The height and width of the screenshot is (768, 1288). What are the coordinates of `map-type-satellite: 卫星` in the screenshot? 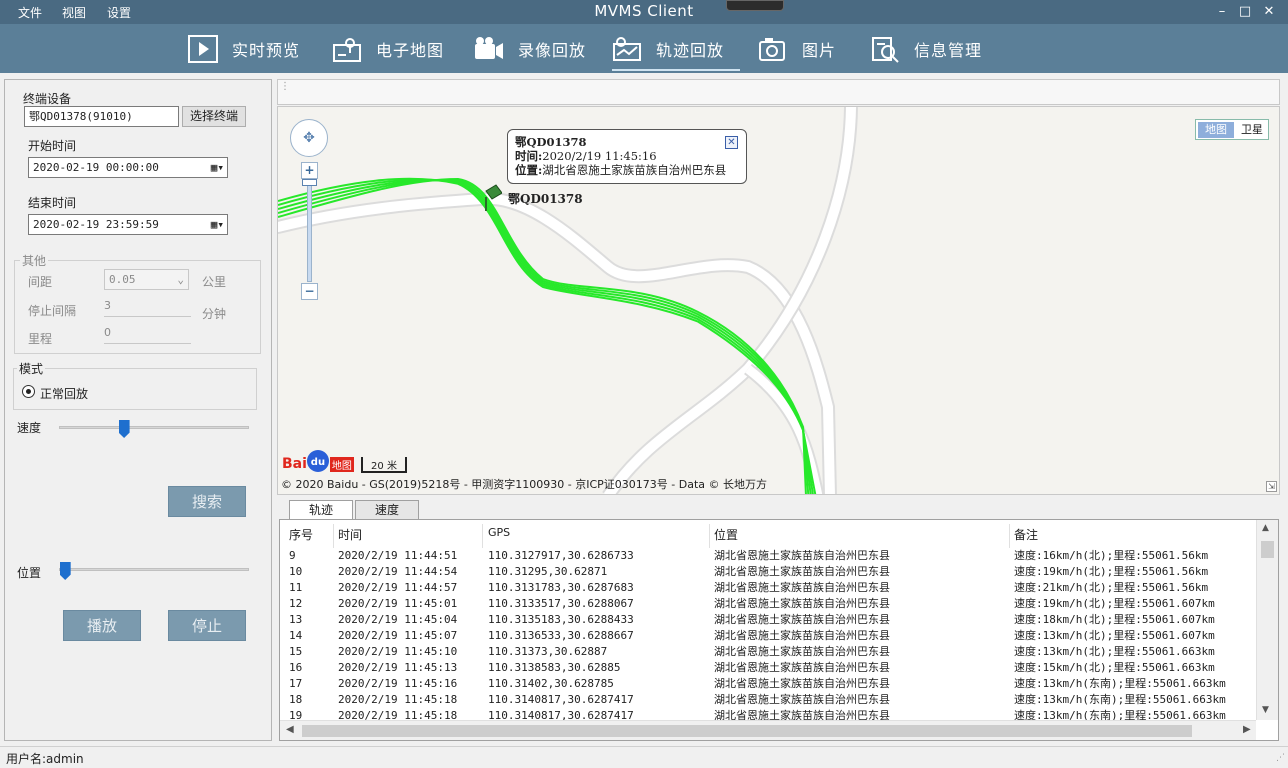 It's located at (1252, 130).